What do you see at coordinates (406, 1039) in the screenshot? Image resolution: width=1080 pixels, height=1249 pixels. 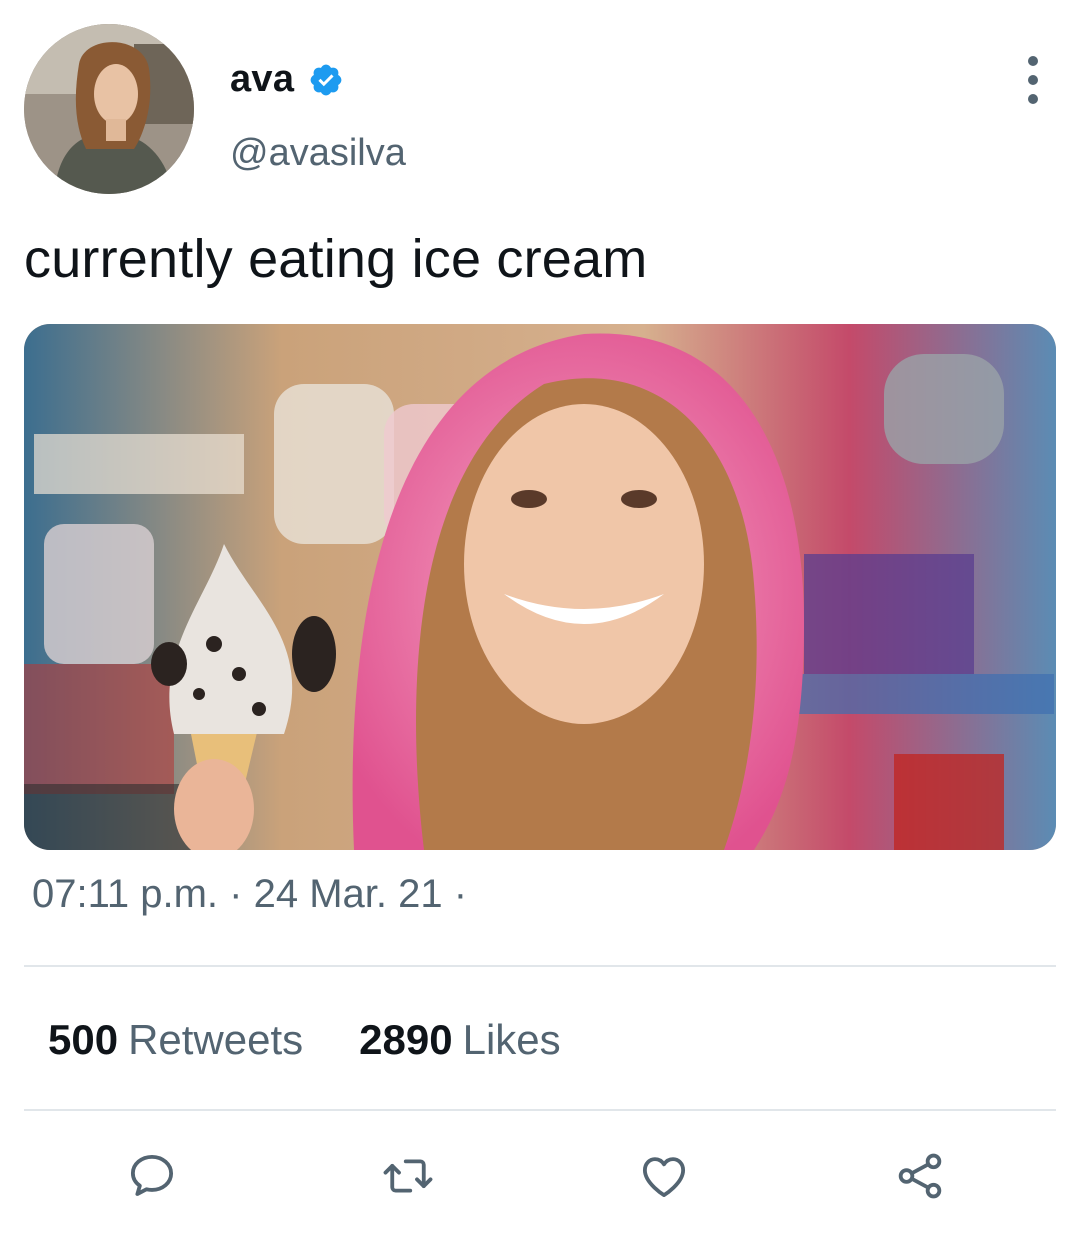 I see `likes-count: 2890` at bounding box center [406, 1039].